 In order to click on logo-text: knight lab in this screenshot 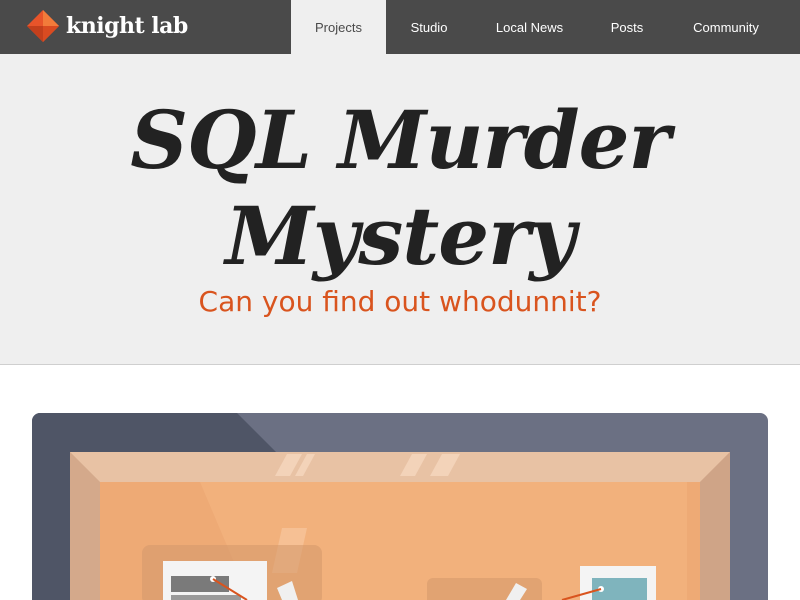, I will do `click(127, 26)`.